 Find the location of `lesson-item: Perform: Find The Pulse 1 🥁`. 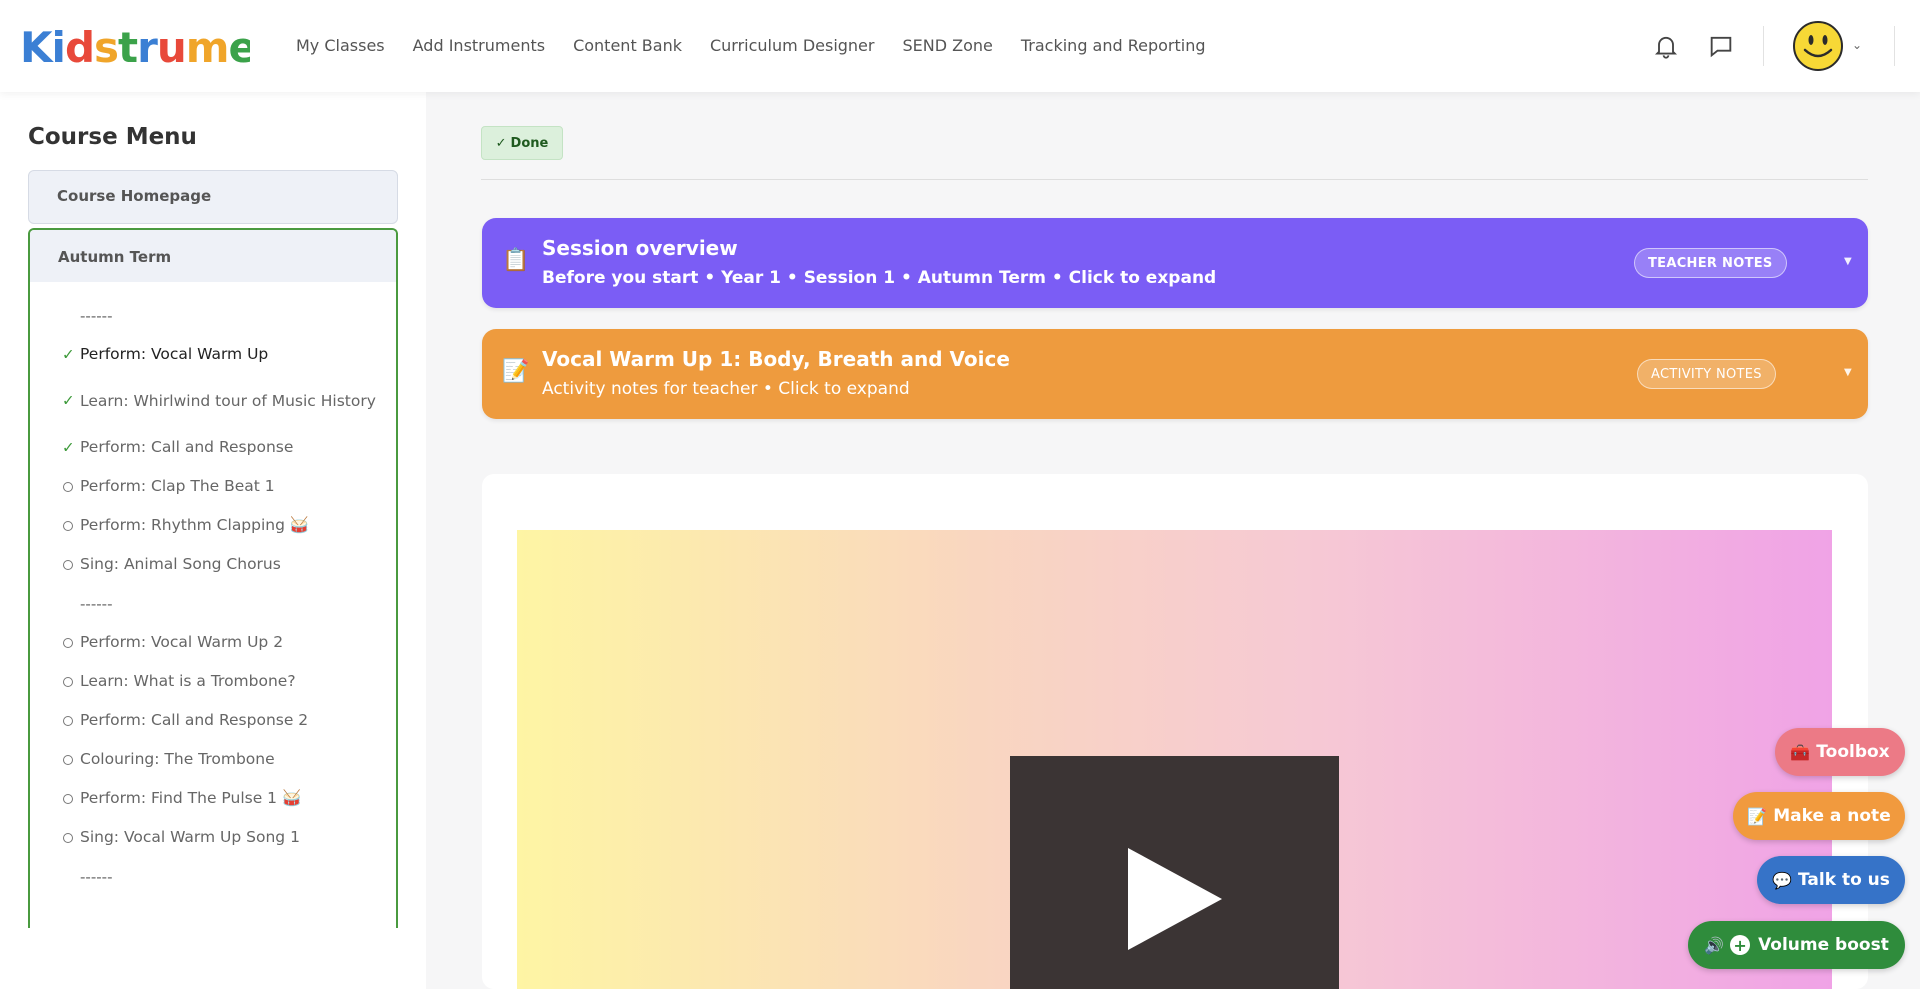

lesson-item: Perform: Find The Pulse 1 🥁 is located at coordinates (213, 798).